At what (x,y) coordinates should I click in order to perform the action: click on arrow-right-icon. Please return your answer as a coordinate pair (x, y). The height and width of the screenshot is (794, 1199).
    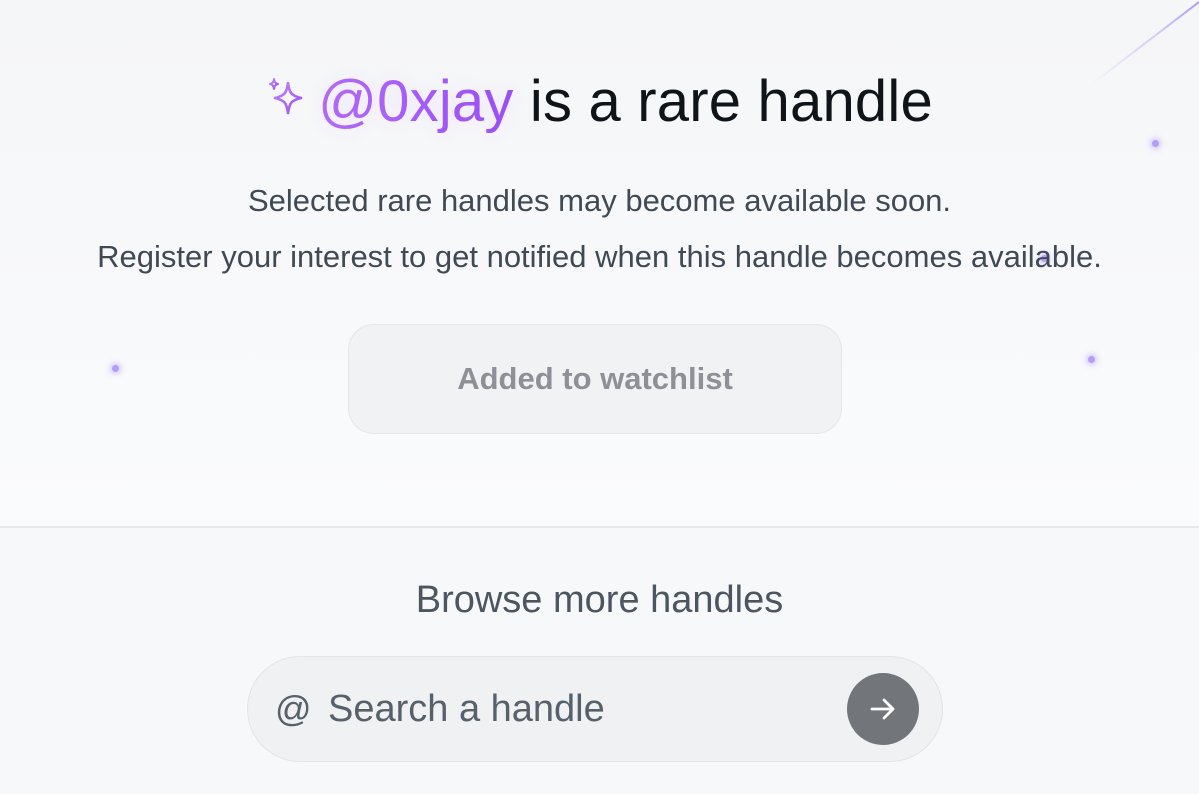
    Looking at the image, I should click on (882, 709).